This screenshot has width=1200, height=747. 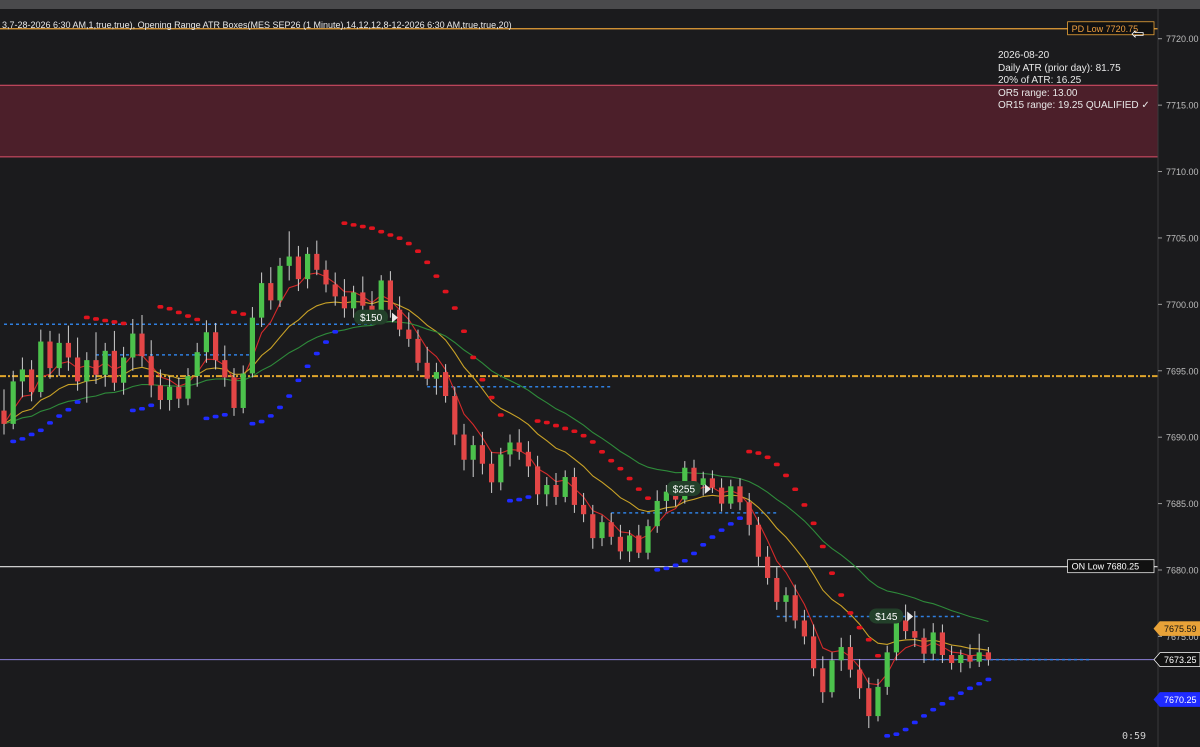 I want to click on trade-label-text: $255, so click(x=684, y=489).